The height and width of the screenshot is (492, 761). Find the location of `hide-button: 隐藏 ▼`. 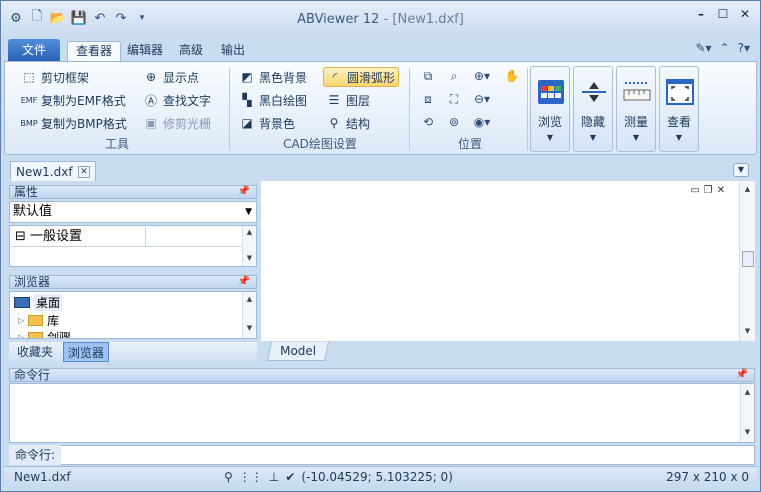

hide-button: 隐藏 ▼ is located at coordinates (593, 109).